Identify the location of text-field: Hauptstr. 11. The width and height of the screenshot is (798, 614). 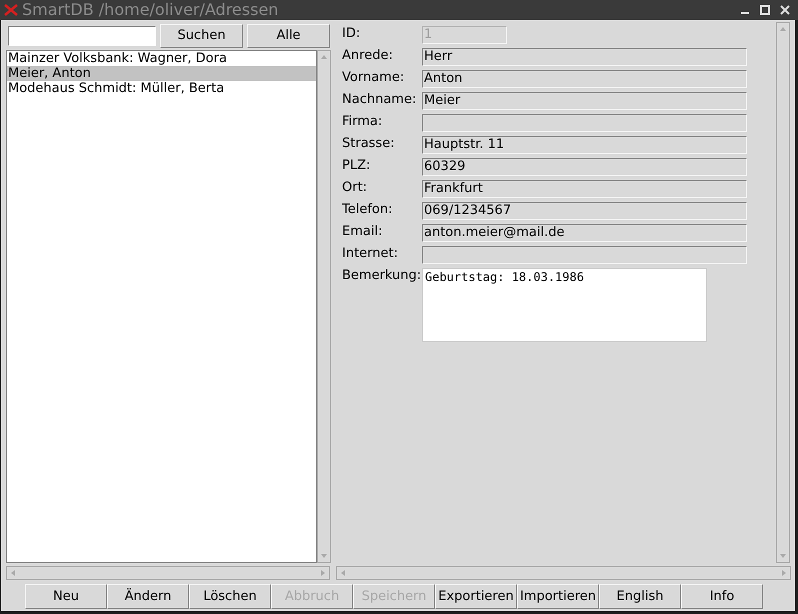
(584, 145).